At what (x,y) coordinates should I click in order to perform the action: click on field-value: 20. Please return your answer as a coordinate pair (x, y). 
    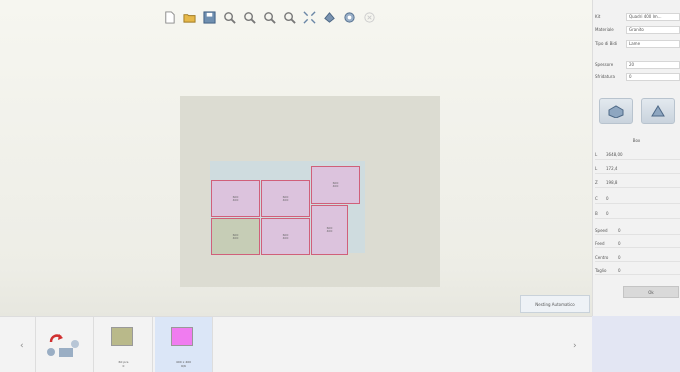
    Looking at the image, I should click on (653, 64).